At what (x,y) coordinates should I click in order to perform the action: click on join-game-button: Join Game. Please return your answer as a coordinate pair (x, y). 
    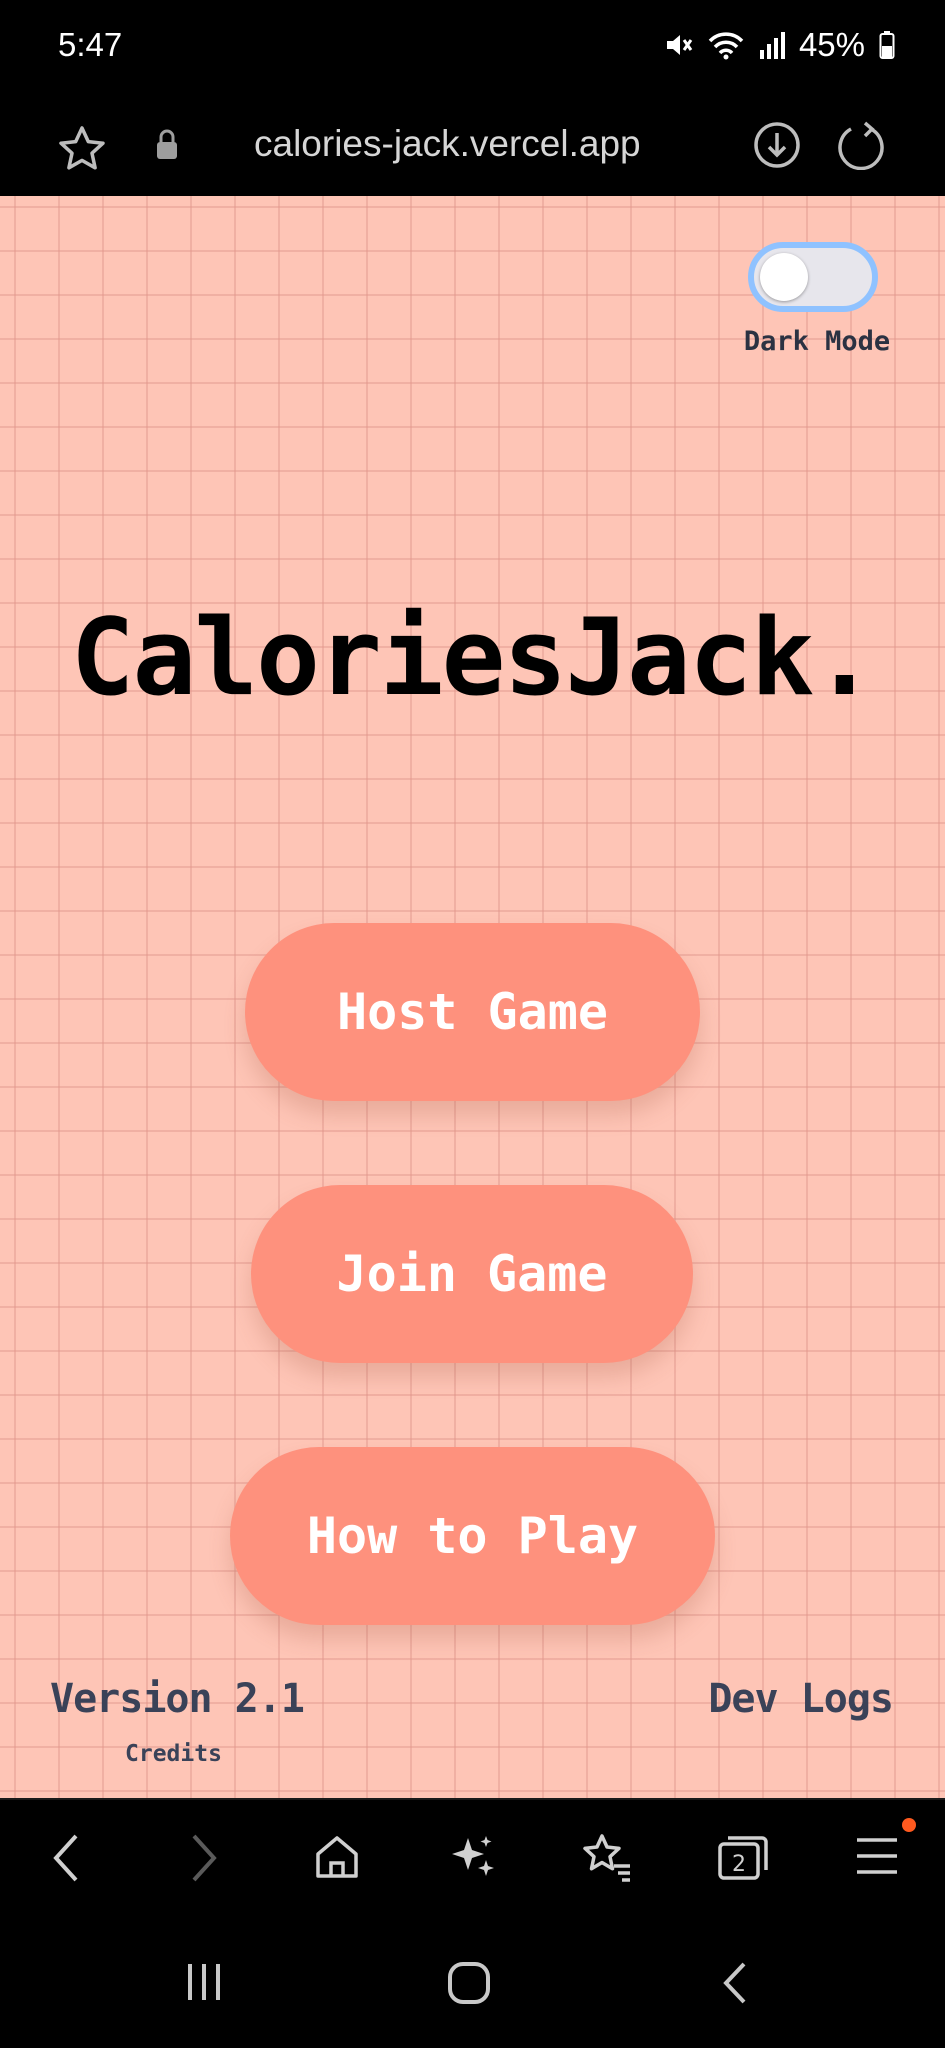
    Looking at the image, I should click on (472, 1274).